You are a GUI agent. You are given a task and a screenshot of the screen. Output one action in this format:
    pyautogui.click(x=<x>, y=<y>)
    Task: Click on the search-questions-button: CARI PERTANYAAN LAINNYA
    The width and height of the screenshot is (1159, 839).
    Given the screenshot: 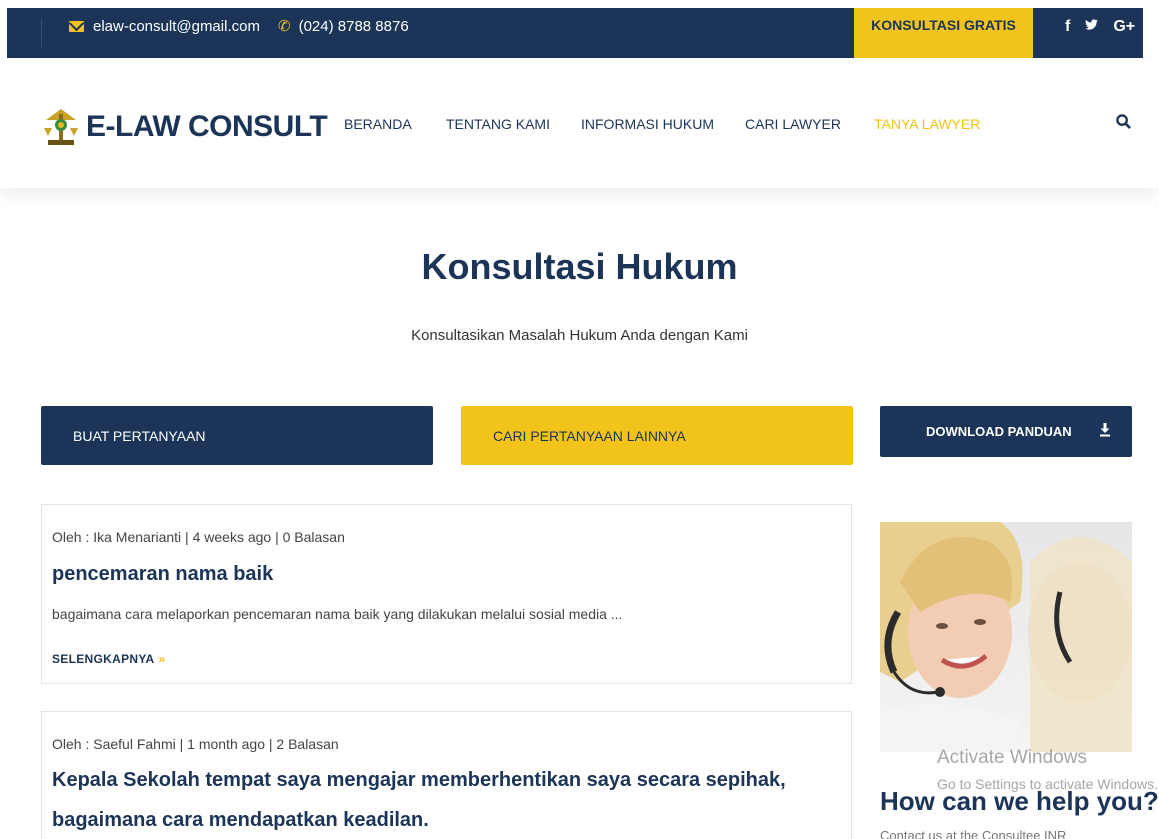 What is the action you would take?
    pyautogui.click(x=657, y=435)
    